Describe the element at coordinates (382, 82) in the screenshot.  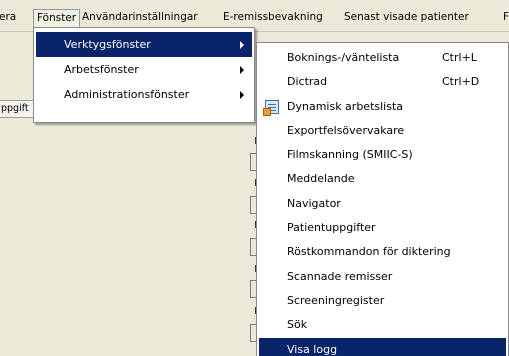
I see `menu-item-dictrad: Dictrad Ctrl+D` at that location.